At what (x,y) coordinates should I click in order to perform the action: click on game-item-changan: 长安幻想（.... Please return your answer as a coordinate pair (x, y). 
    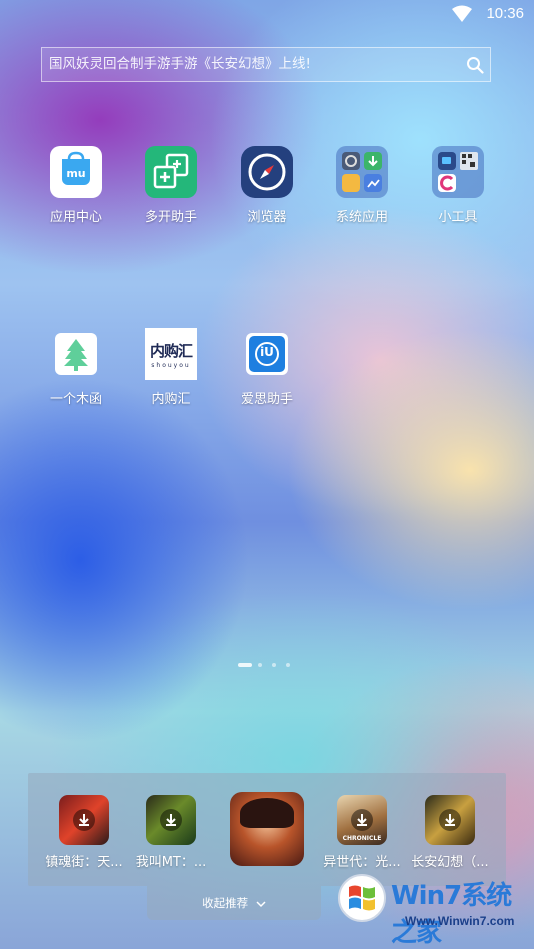
    Looking at the image, I should click on (450, 832).